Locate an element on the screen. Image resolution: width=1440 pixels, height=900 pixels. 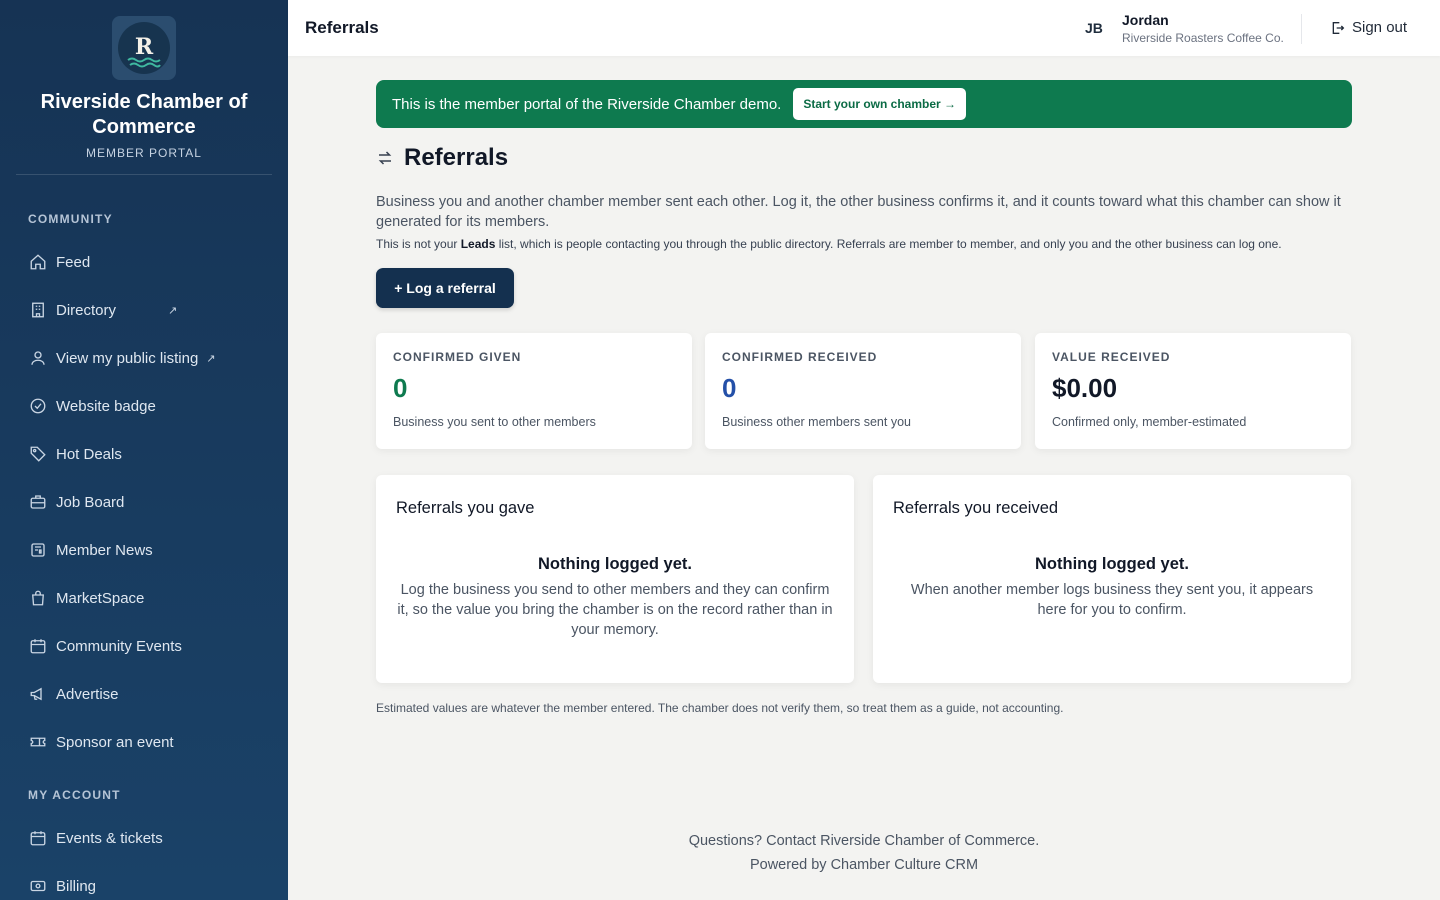
sidebar-item-billing: Billing is located at coordinates (62, 886).